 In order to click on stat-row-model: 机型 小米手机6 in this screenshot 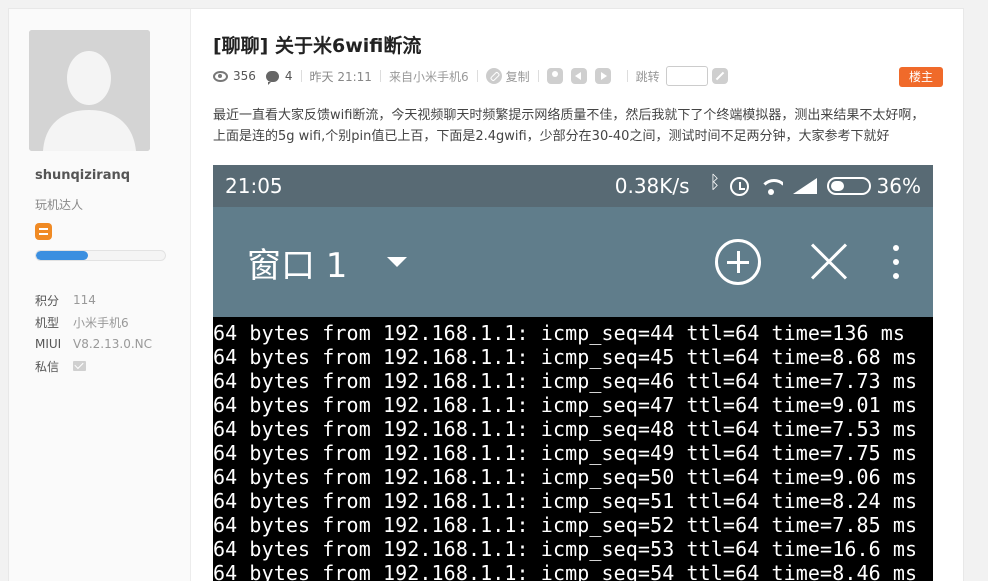, I will do `click(93, 322)`.